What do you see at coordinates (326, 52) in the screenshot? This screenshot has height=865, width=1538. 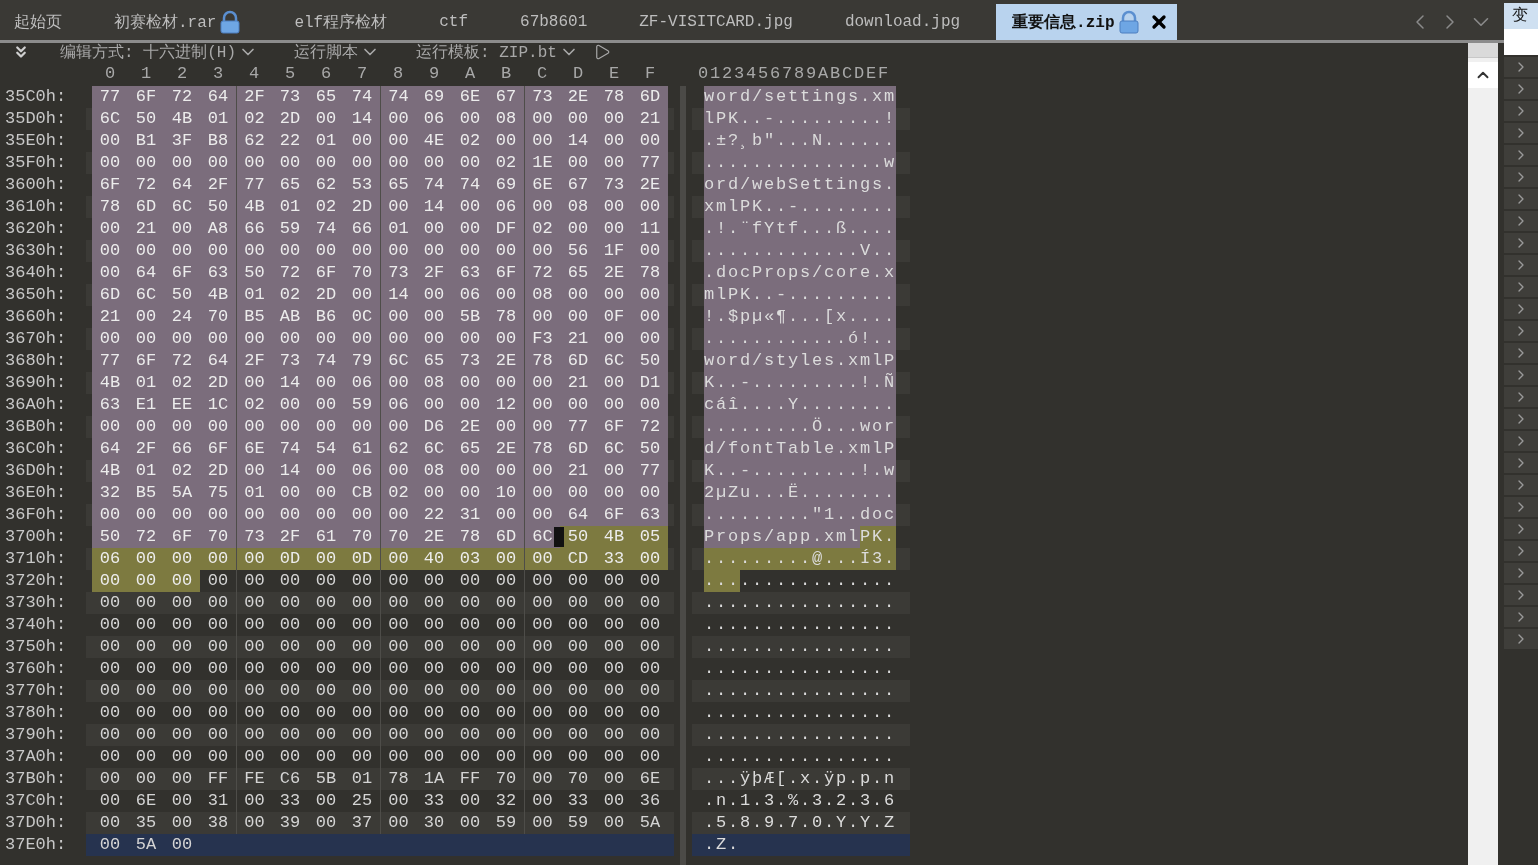 I see `toolbar-menu: 运行脚本` at bounding box center [326, 52].